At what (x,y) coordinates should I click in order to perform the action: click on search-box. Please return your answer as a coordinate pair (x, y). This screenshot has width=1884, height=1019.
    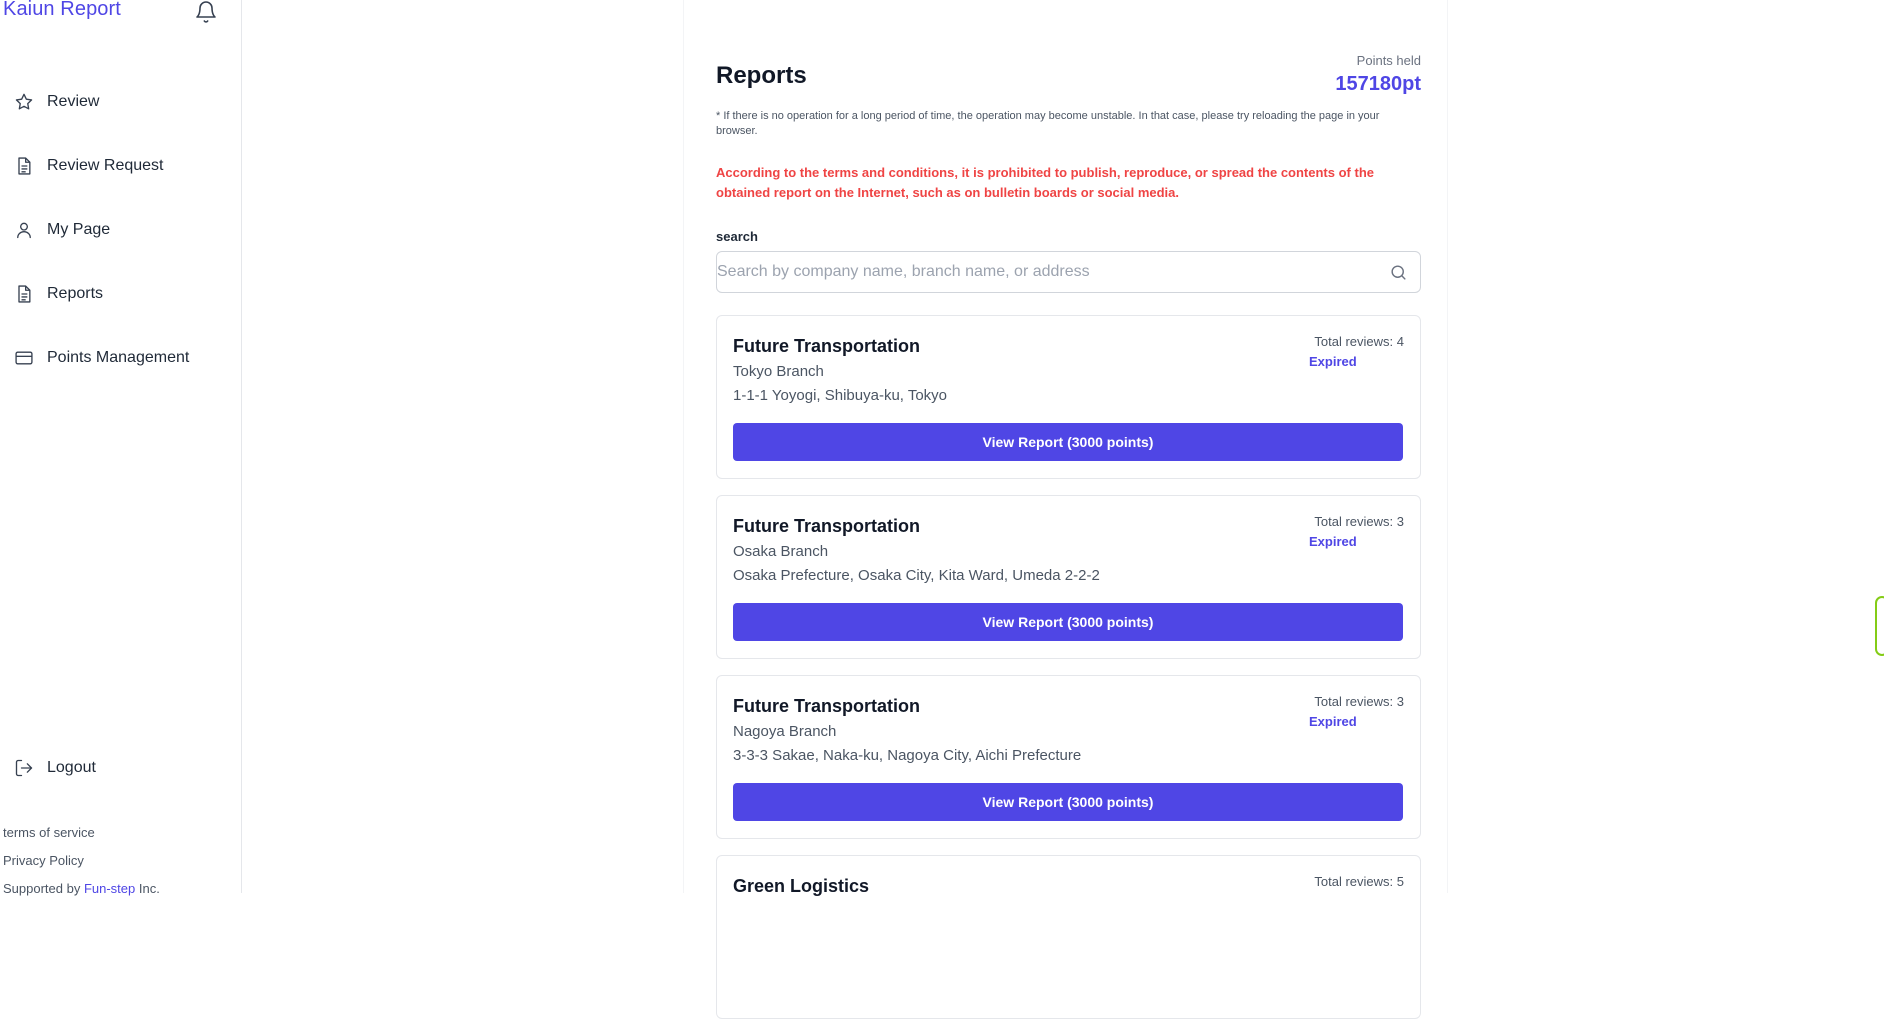
    Looking at the image, I should click on (1068, 272).